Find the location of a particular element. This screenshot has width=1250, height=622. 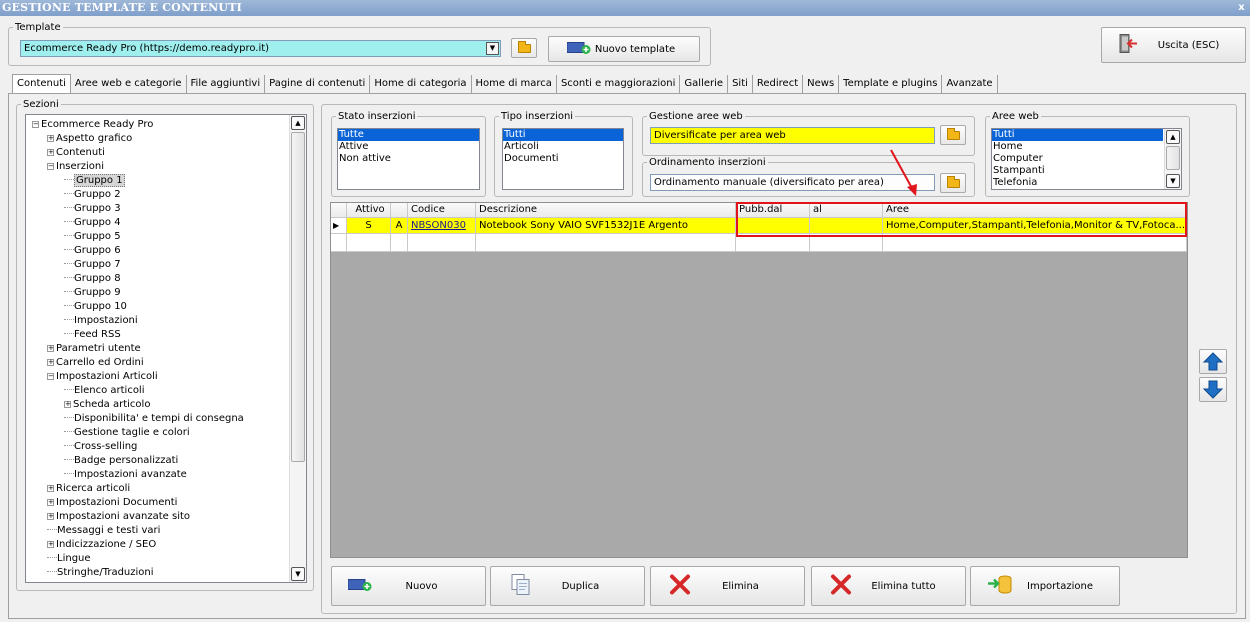

tab-file-aggiuntivi: File aggiuntivi is located at coordinates (226, 84).